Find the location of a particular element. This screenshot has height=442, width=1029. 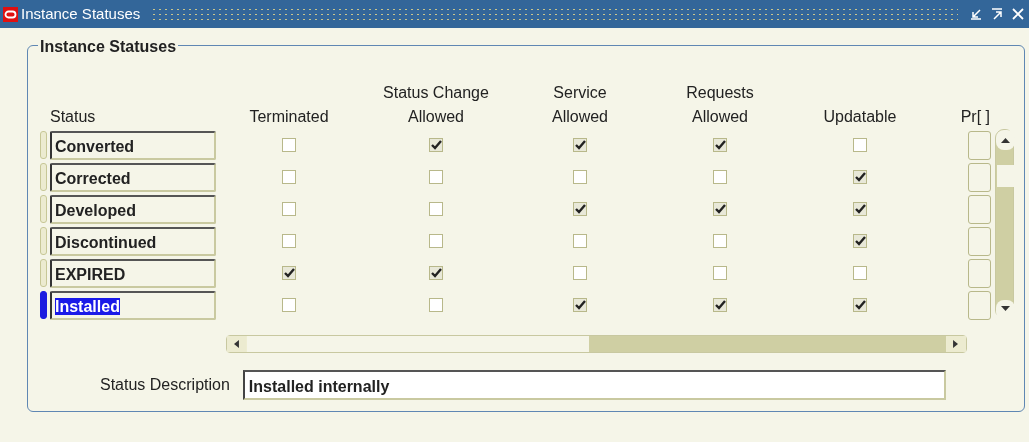

column-header: Requests Allowed is located at coordinates (720, 105).